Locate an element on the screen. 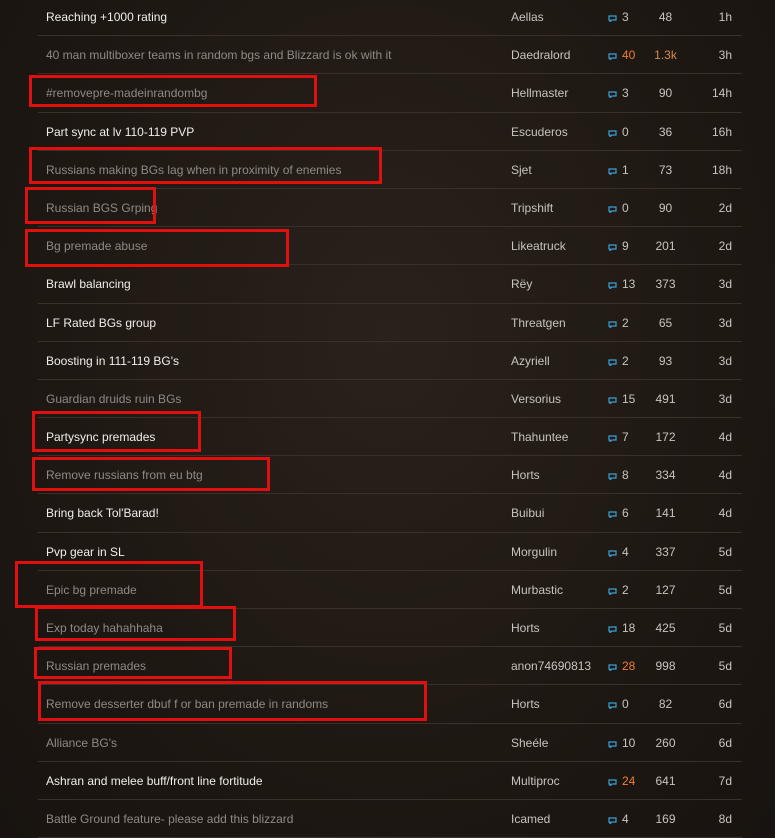 This screenshot has height=838, width=775. activity-age: 18h is located at coordinates (722, 170).